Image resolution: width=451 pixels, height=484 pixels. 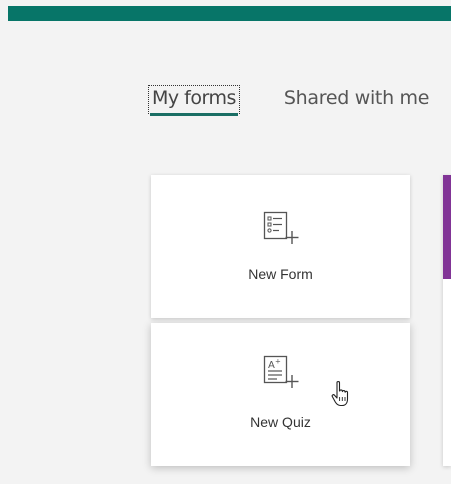 What do you see at coordinates (271, 365) in the screenshot?
I see `svg-text: A` at bounding box center [271, 365].